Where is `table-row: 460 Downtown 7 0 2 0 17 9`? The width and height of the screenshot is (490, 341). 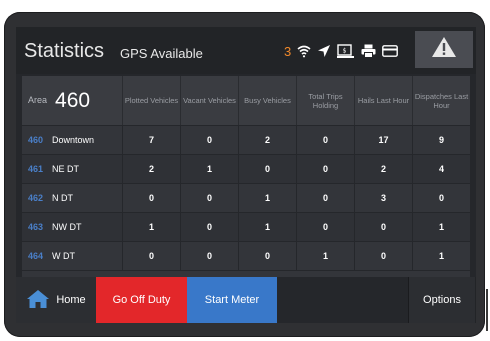
table-row: 460 Downtown 7 0 2 0 17 9 is located at coordinates (246, 140).